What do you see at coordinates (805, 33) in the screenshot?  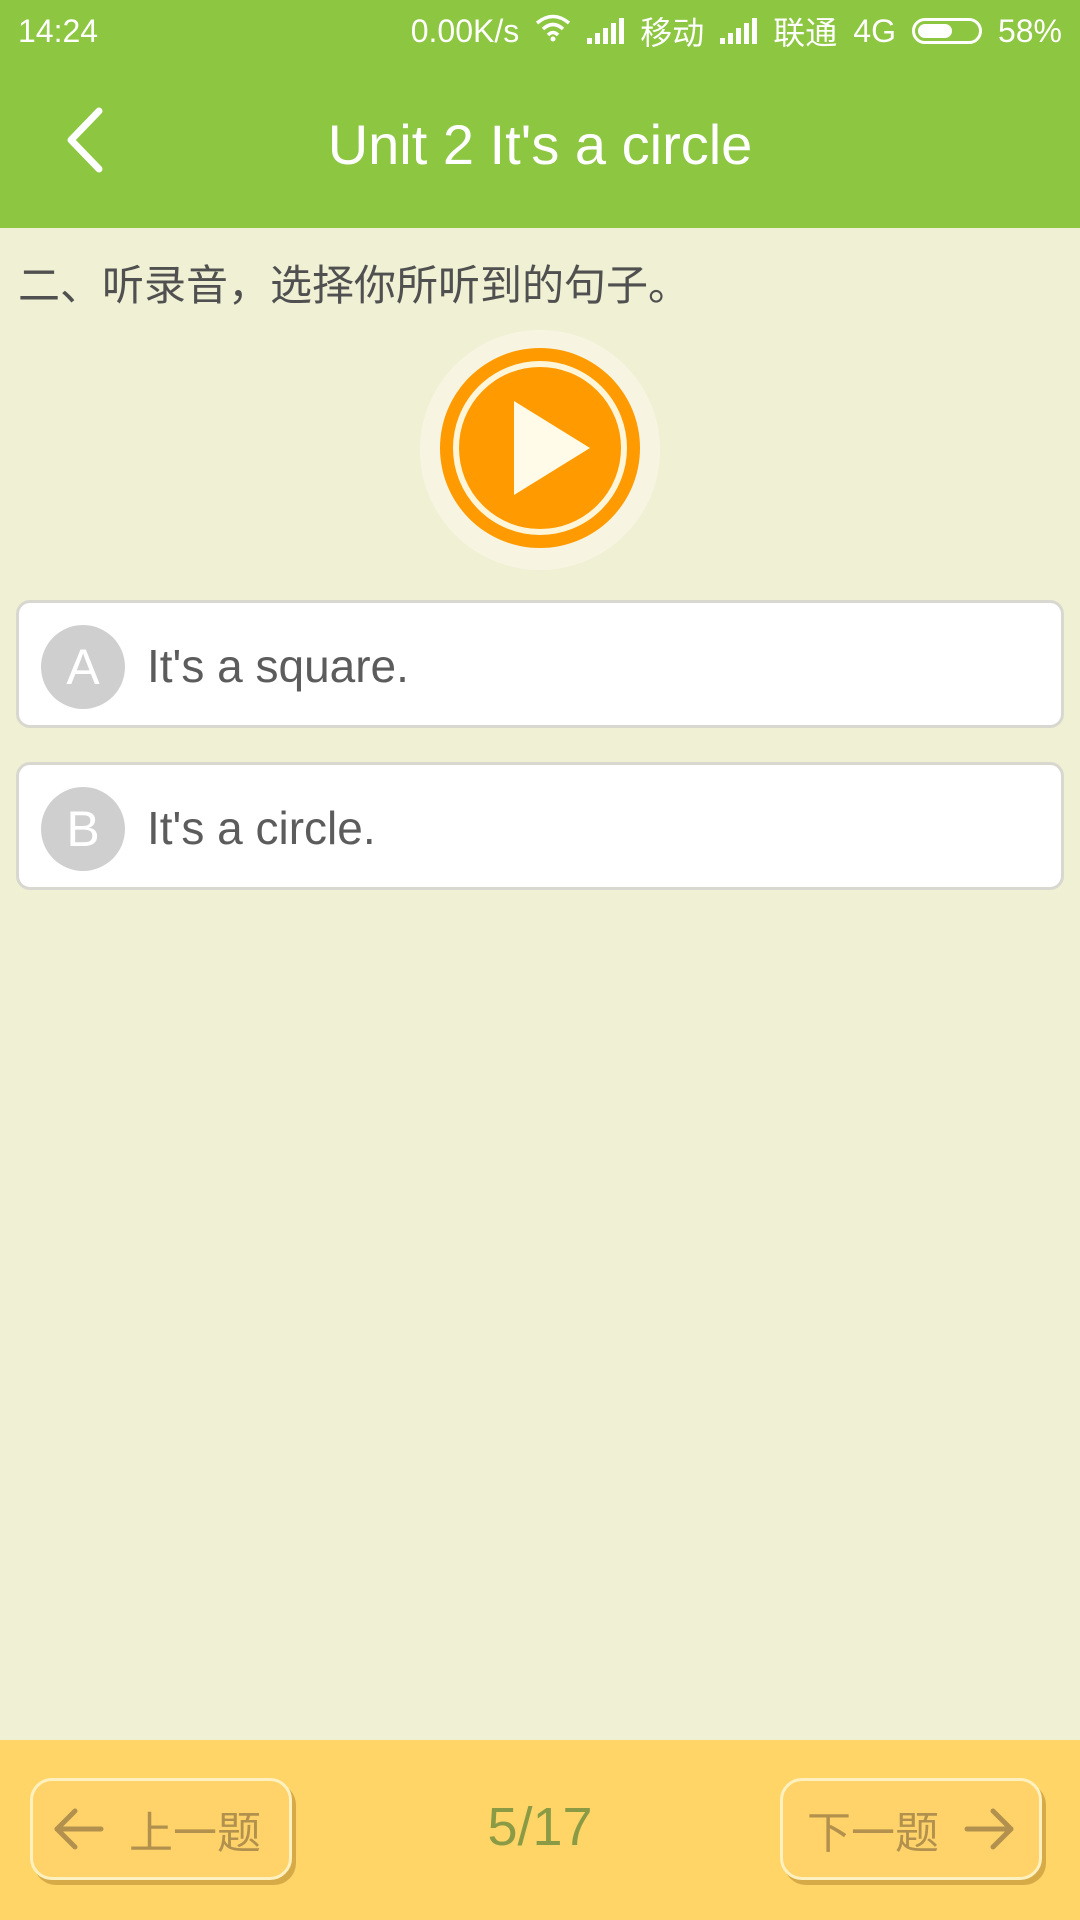 I see `carrier-2: 联通` at bounding box center [805, 33].